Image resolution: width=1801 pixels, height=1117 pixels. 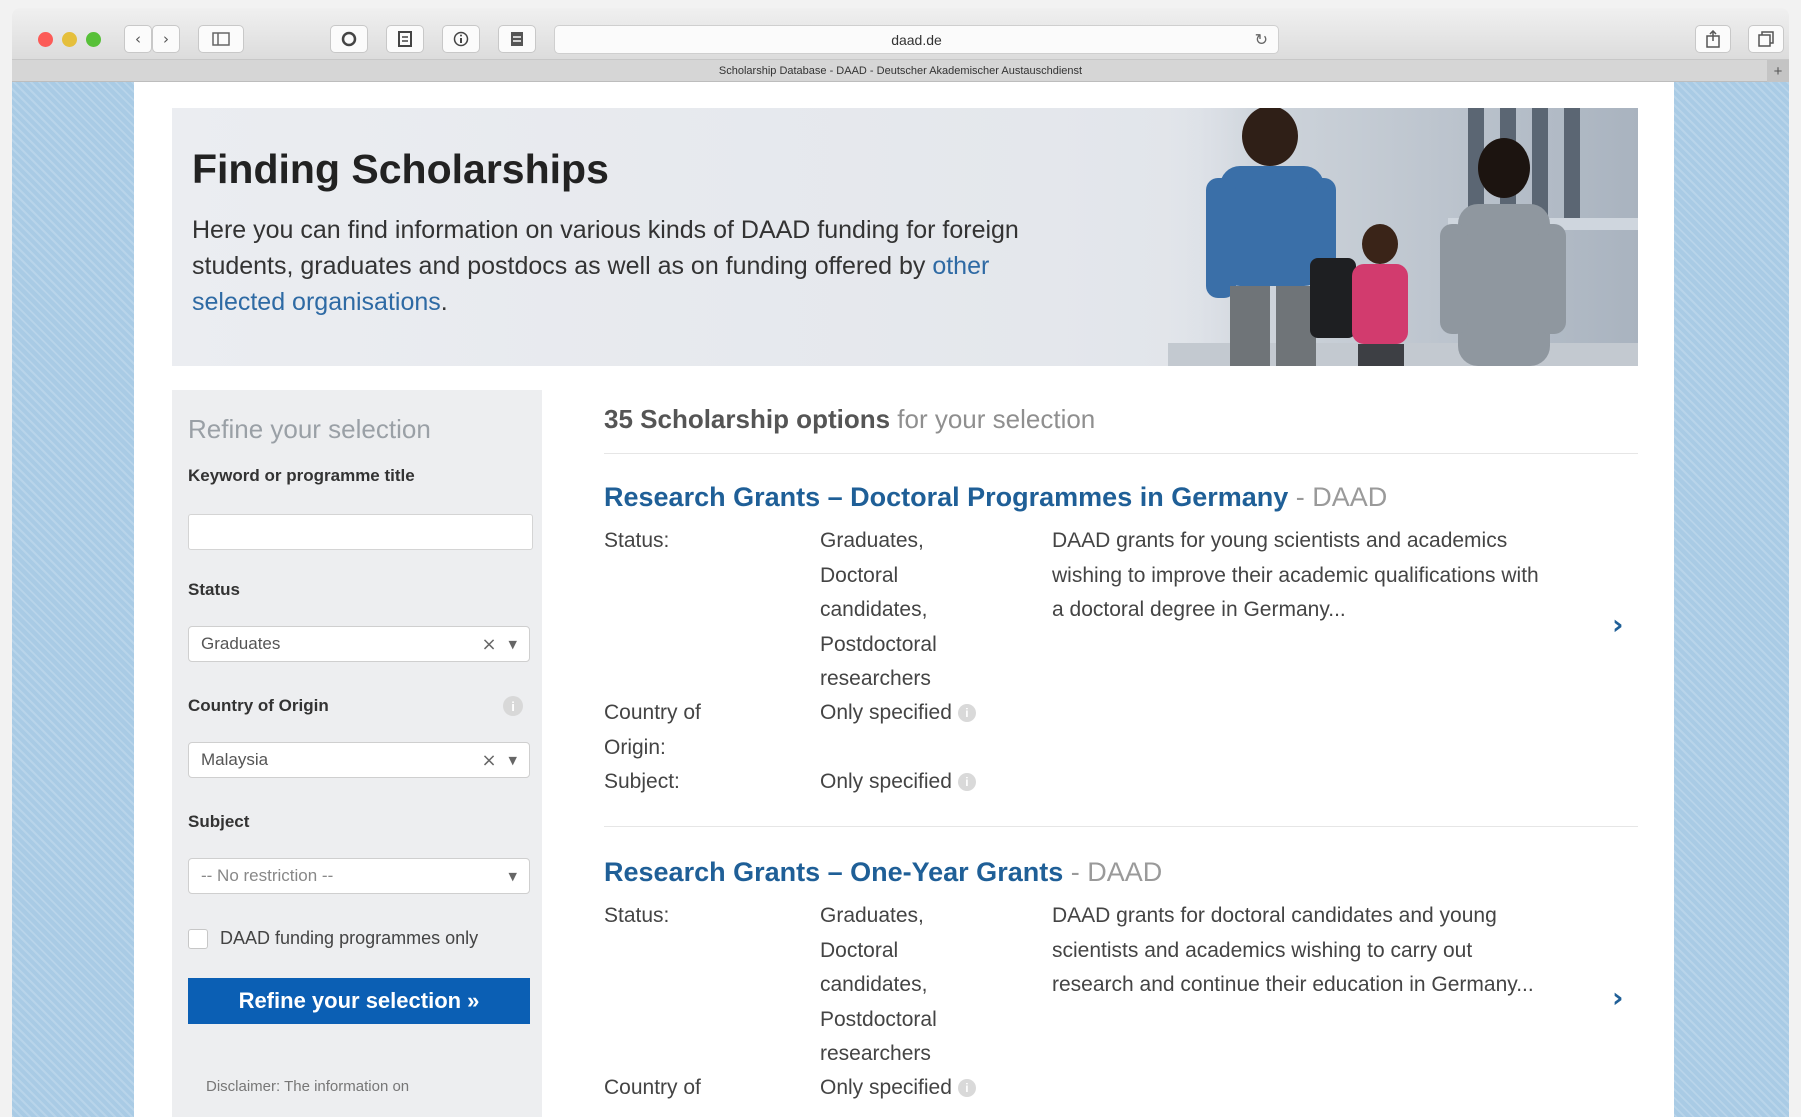 I want to click on students-photo, so click(x=1403, y=237).